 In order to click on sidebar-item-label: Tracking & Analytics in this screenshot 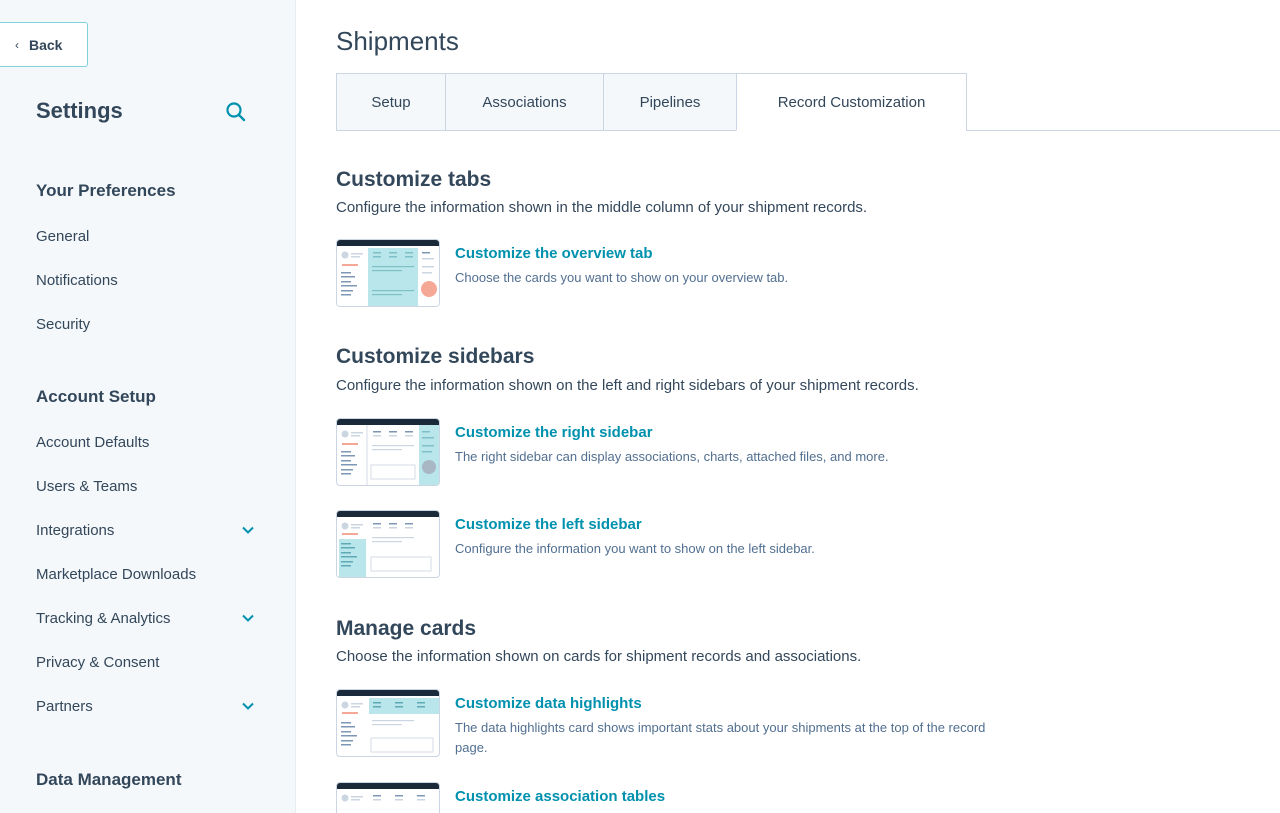, I will do `click(103, 618)`.